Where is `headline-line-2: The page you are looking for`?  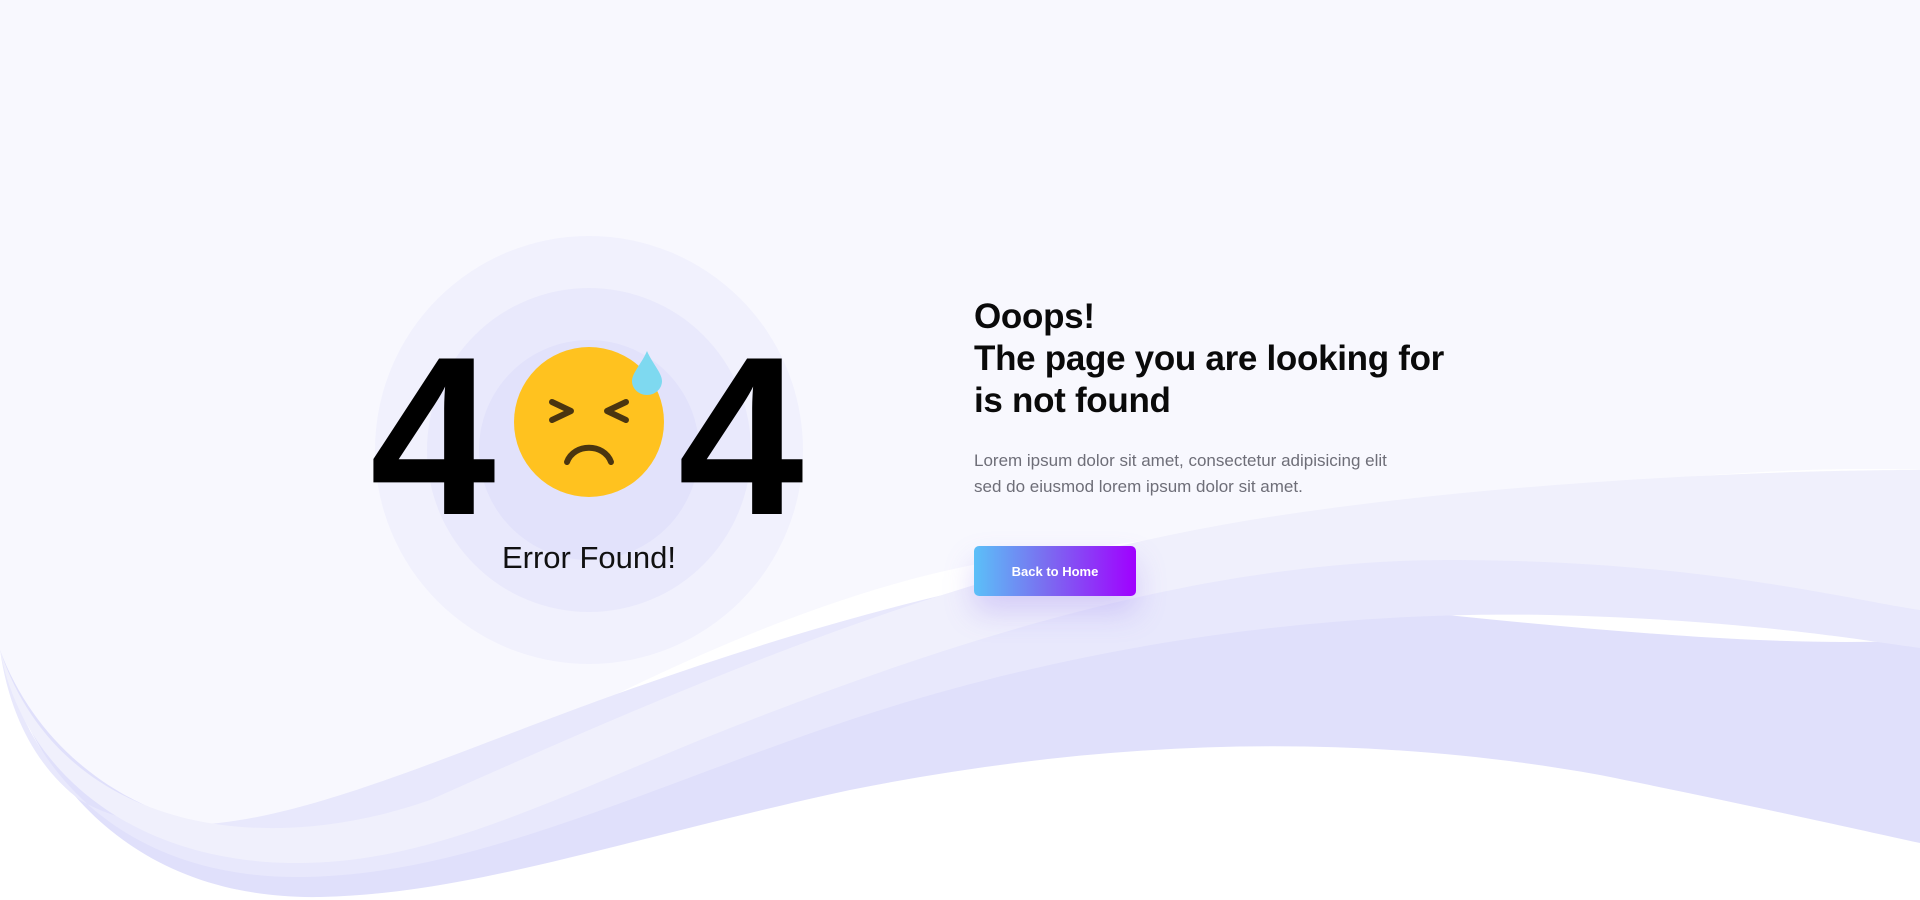
headline-line-2: The page you are looking for is located at coordinates (1209, 358).